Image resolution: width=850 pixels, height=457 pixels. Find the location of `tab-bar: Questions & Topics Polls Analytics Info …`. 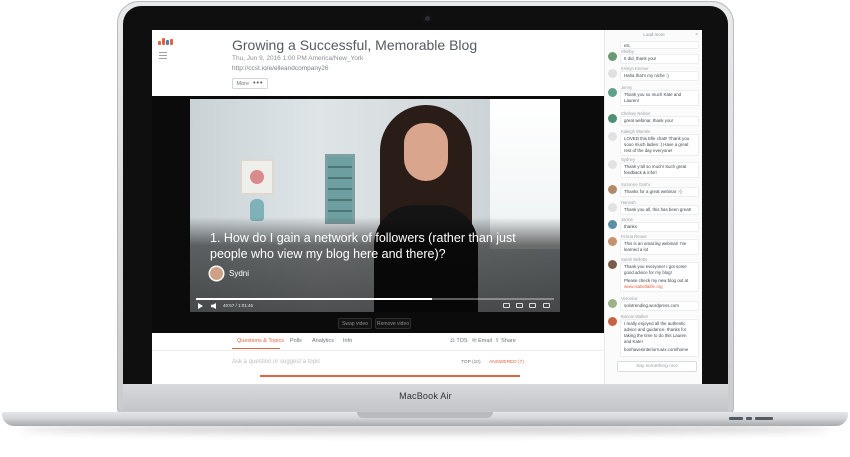

tab-bar: Questions & Topics Polls Analytics Info … is located at coordinates (378, 341).